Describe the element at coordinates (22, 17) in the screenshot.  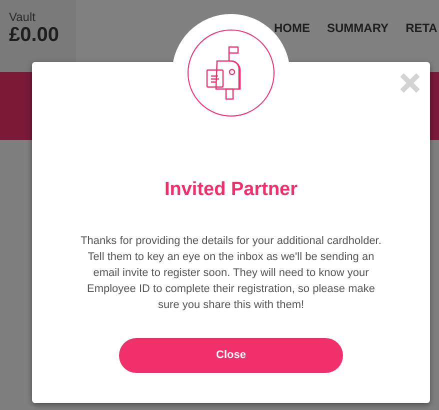
I see `vault-label: Vault` at that location.